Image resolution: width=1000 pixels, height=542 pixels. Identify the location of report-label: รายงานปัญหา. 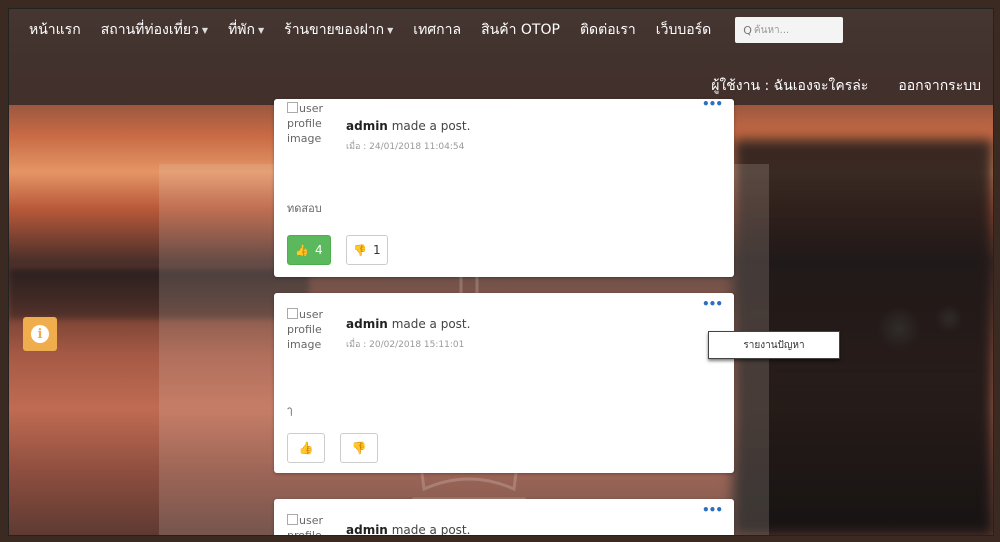
(774, 345).